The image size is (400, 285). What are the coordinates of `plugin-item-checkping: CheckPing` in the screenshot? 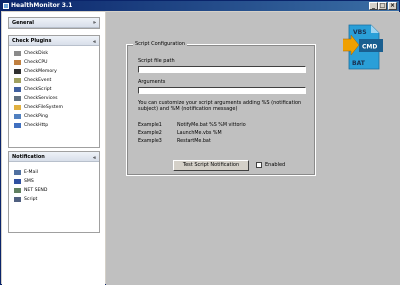 It's located at (54, 116).